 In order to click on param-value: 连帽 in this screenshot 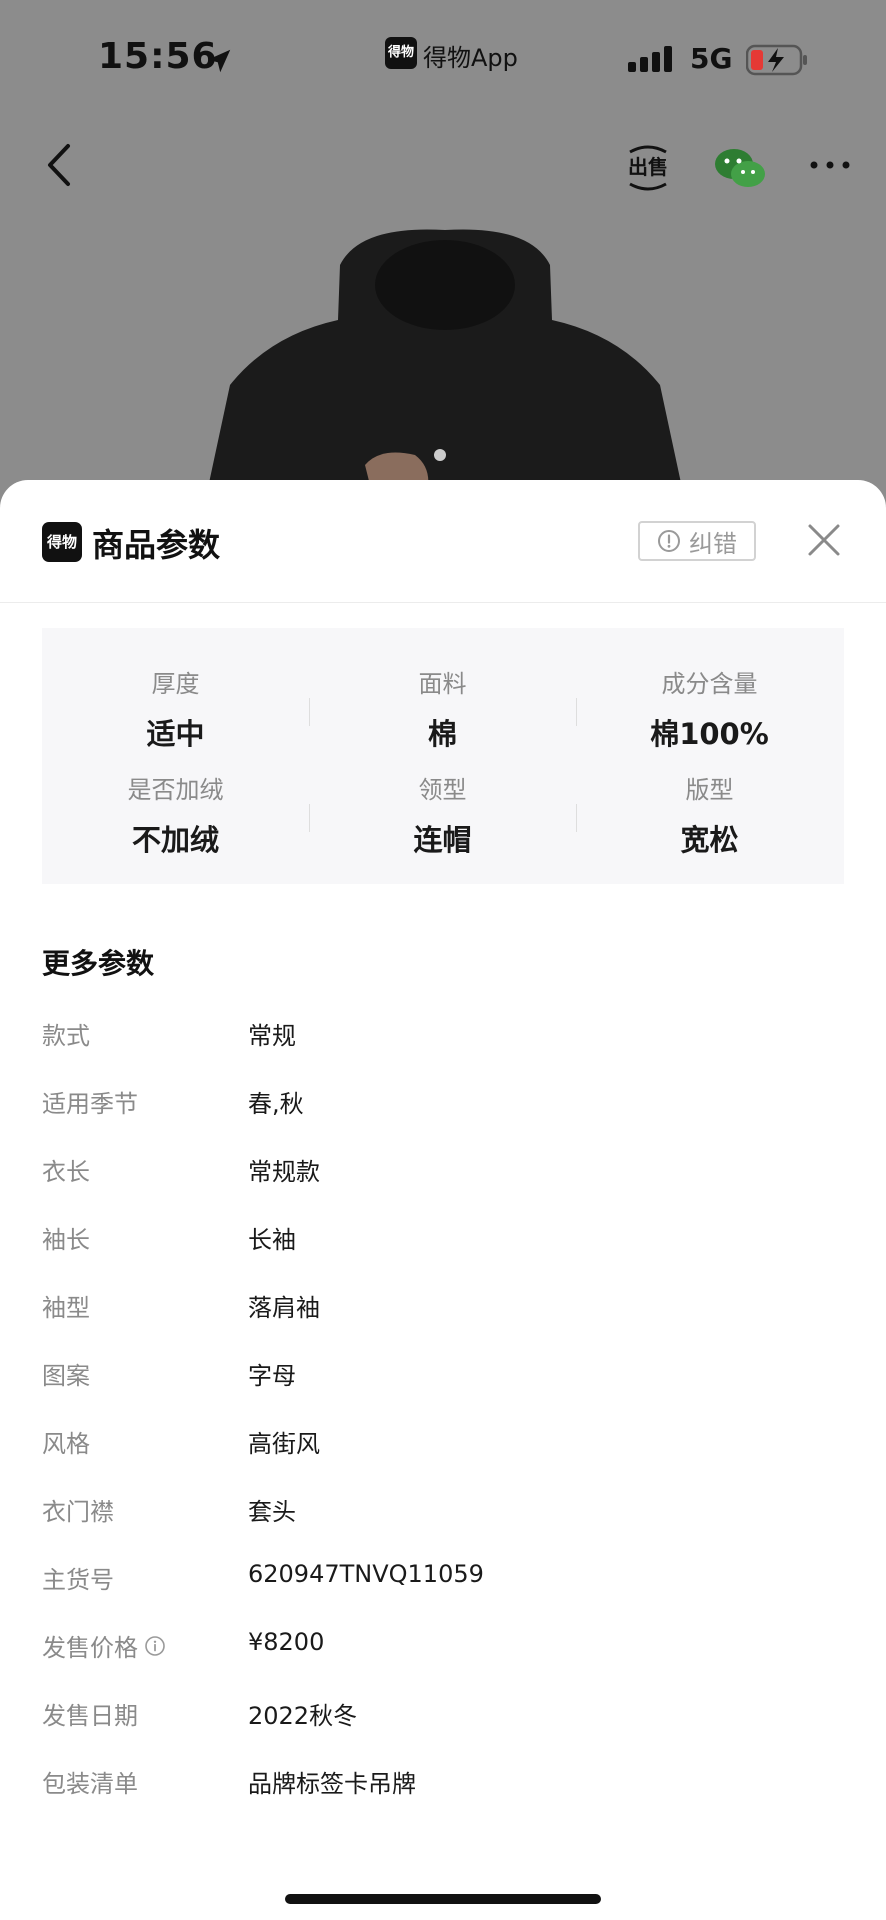, I will do `click(442, 840)`.